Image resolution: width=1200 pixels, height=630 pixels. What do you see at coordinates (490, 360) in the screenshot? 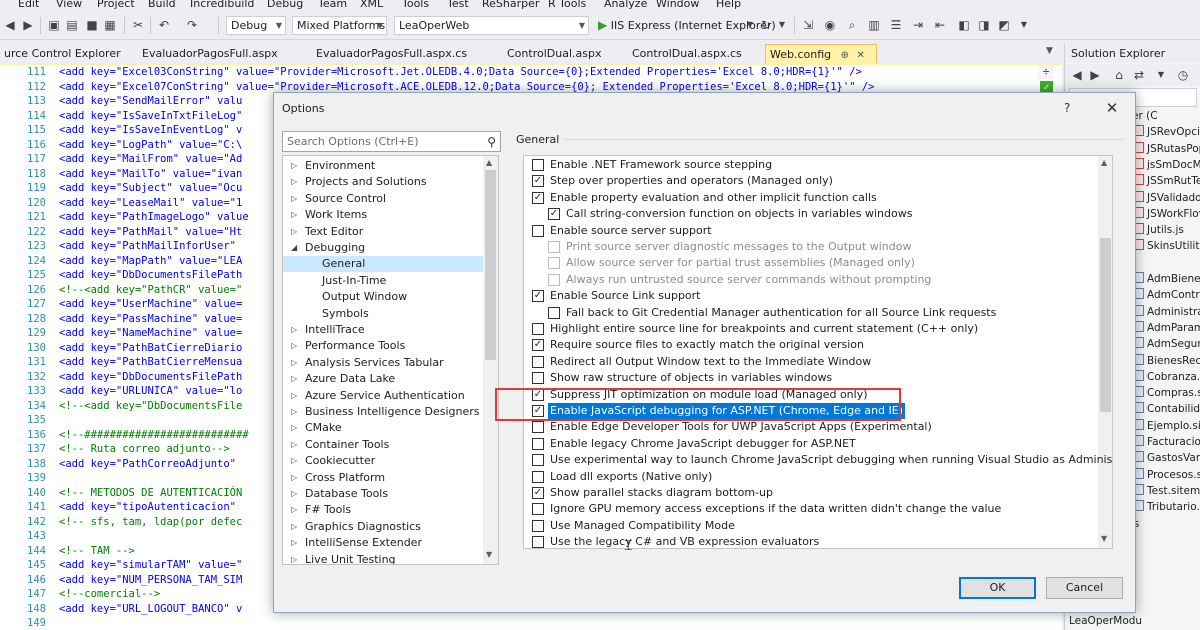
I see `tree-scrollbar: ▲ ▼` at bounding box center [490, 360].